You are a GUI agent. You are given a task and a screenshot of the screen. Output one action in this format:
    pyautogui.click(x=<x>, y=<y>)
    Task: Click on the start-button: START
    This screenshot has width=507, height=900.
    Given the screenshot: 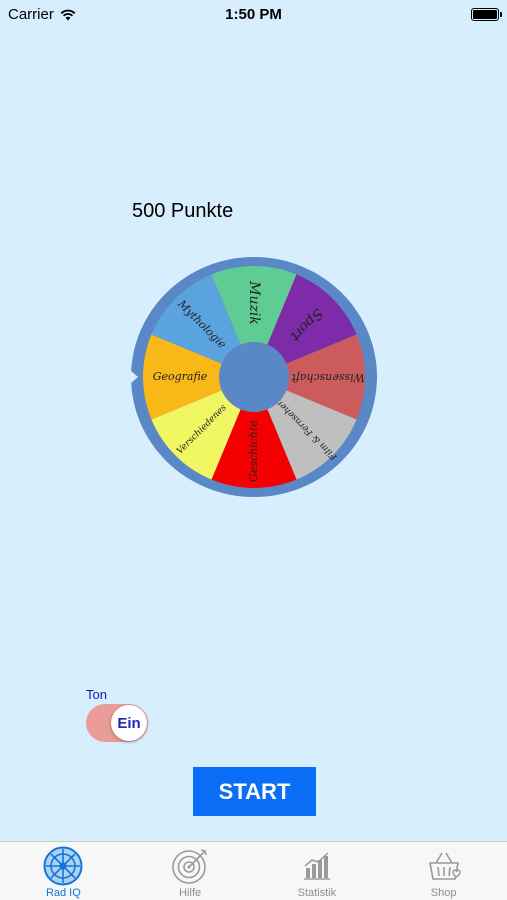 What is the action you would take?
    pyautogui.click(x=254, y=791)
    